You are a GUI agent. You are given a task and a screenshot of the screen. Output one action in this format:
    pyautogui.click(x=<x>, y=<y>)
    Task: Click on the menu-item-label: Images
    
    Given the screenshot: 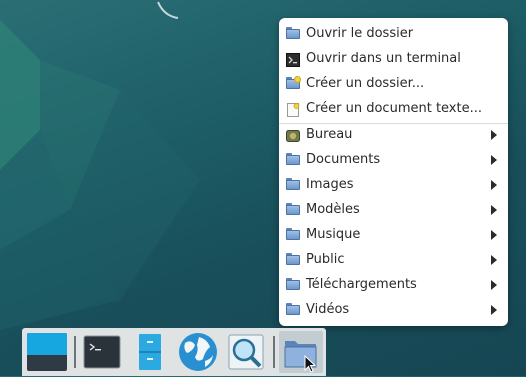 What is the action you would take?
    pyautogui.click(x=330, y=184)
    